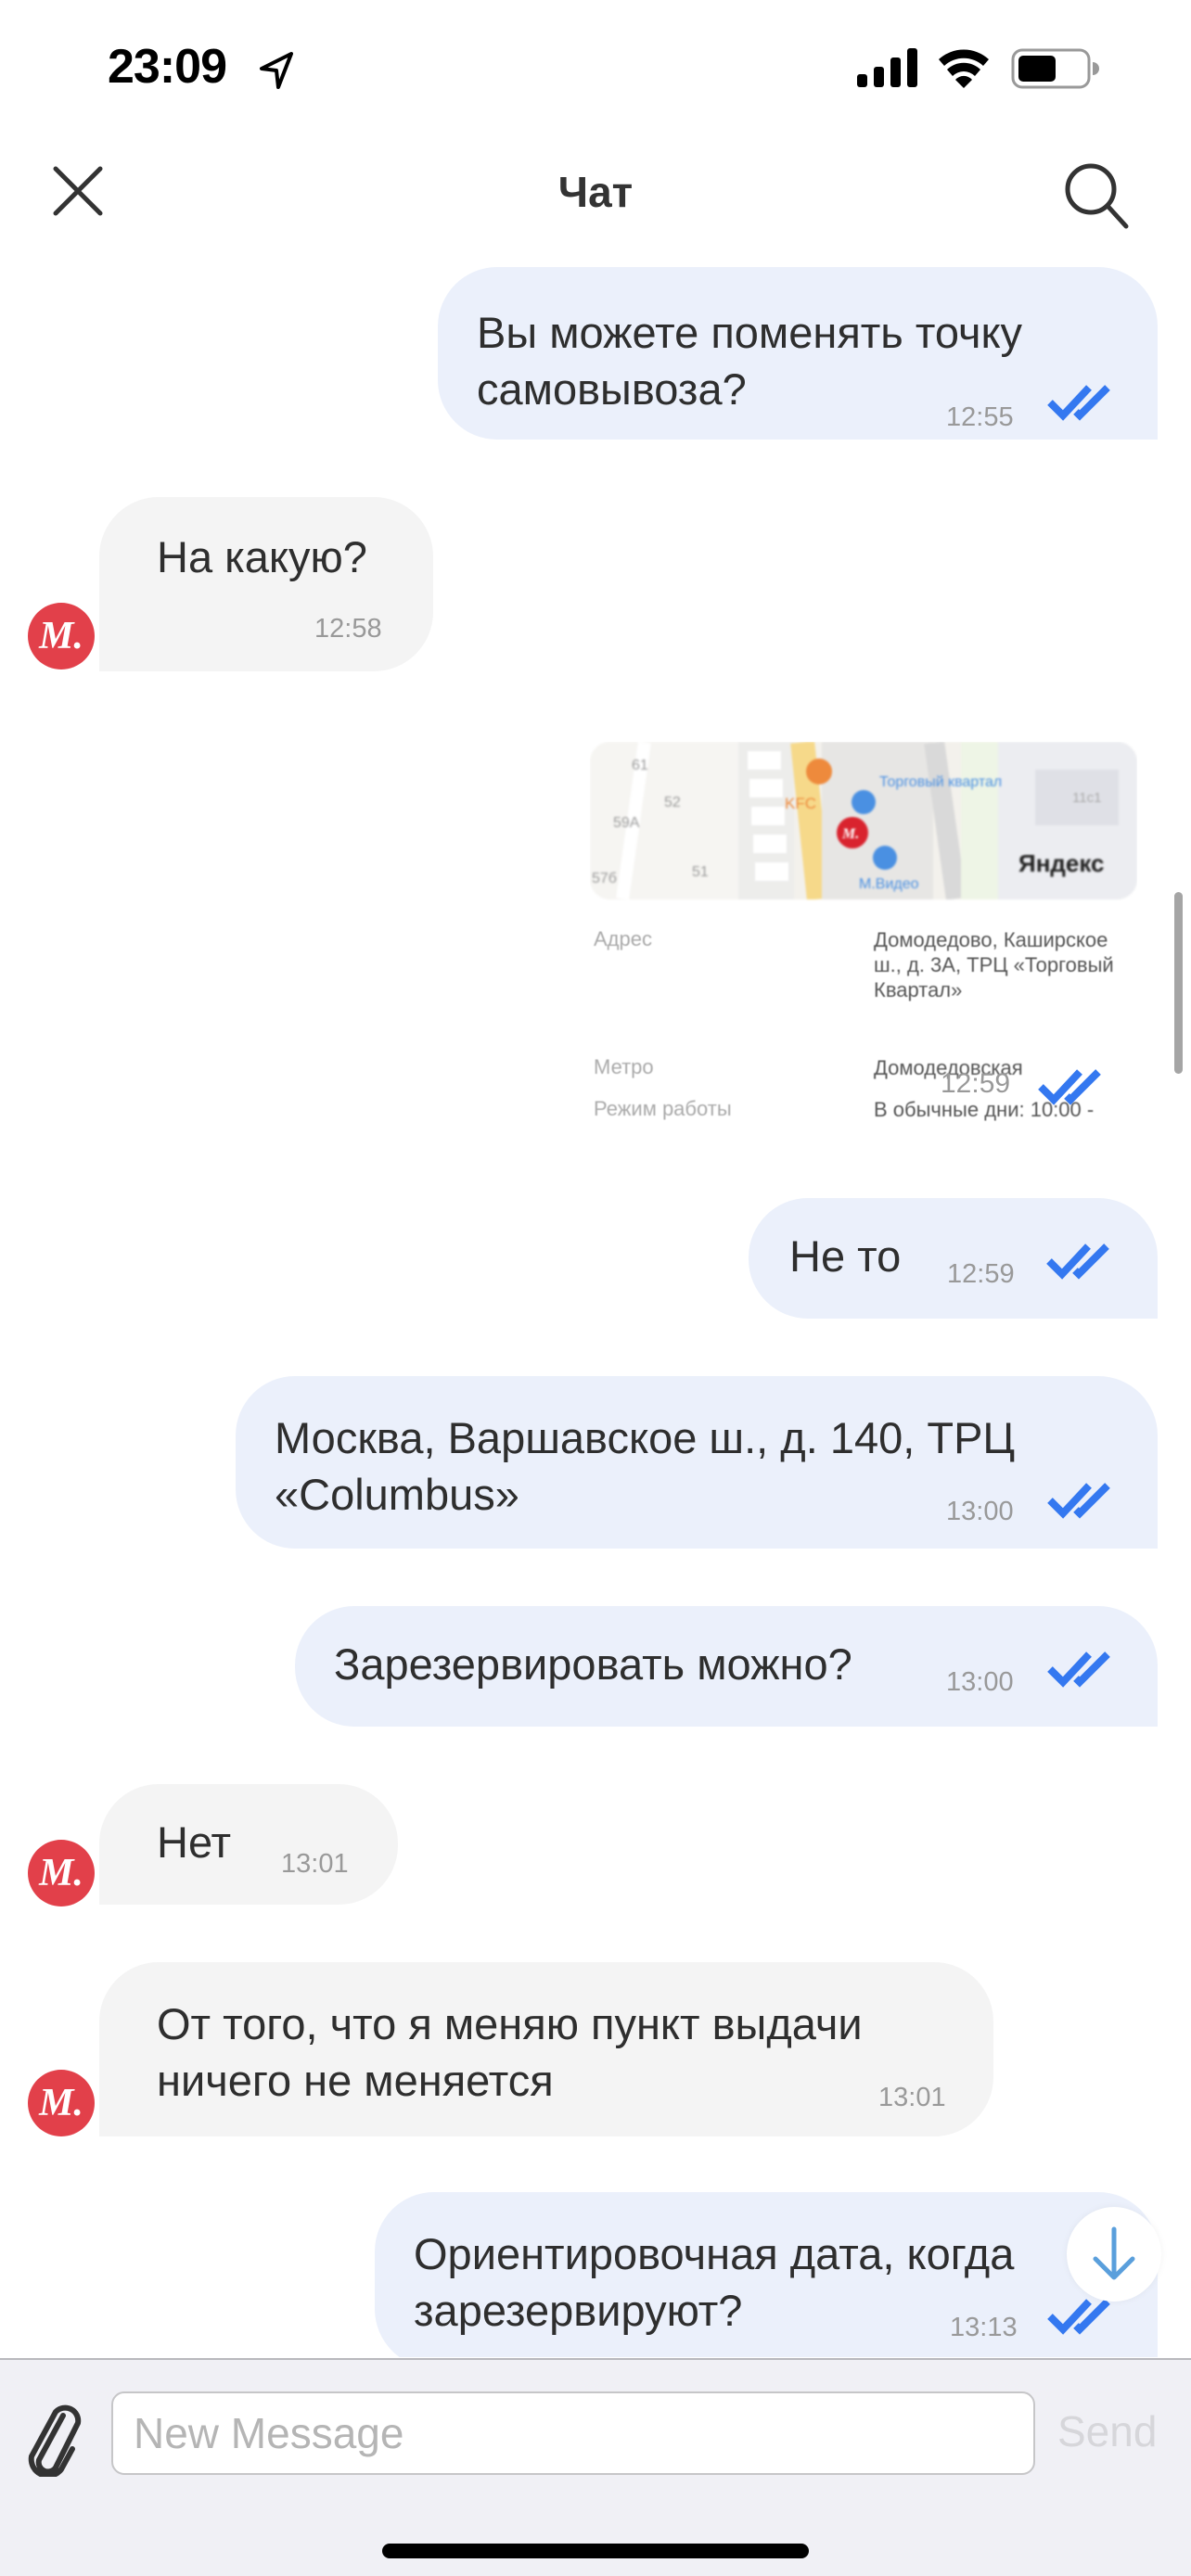 The image size is (1191, 2576). Describe the element at coordinates (55, 2441) in the screenshot. I see `paperclip-icon` at that location.